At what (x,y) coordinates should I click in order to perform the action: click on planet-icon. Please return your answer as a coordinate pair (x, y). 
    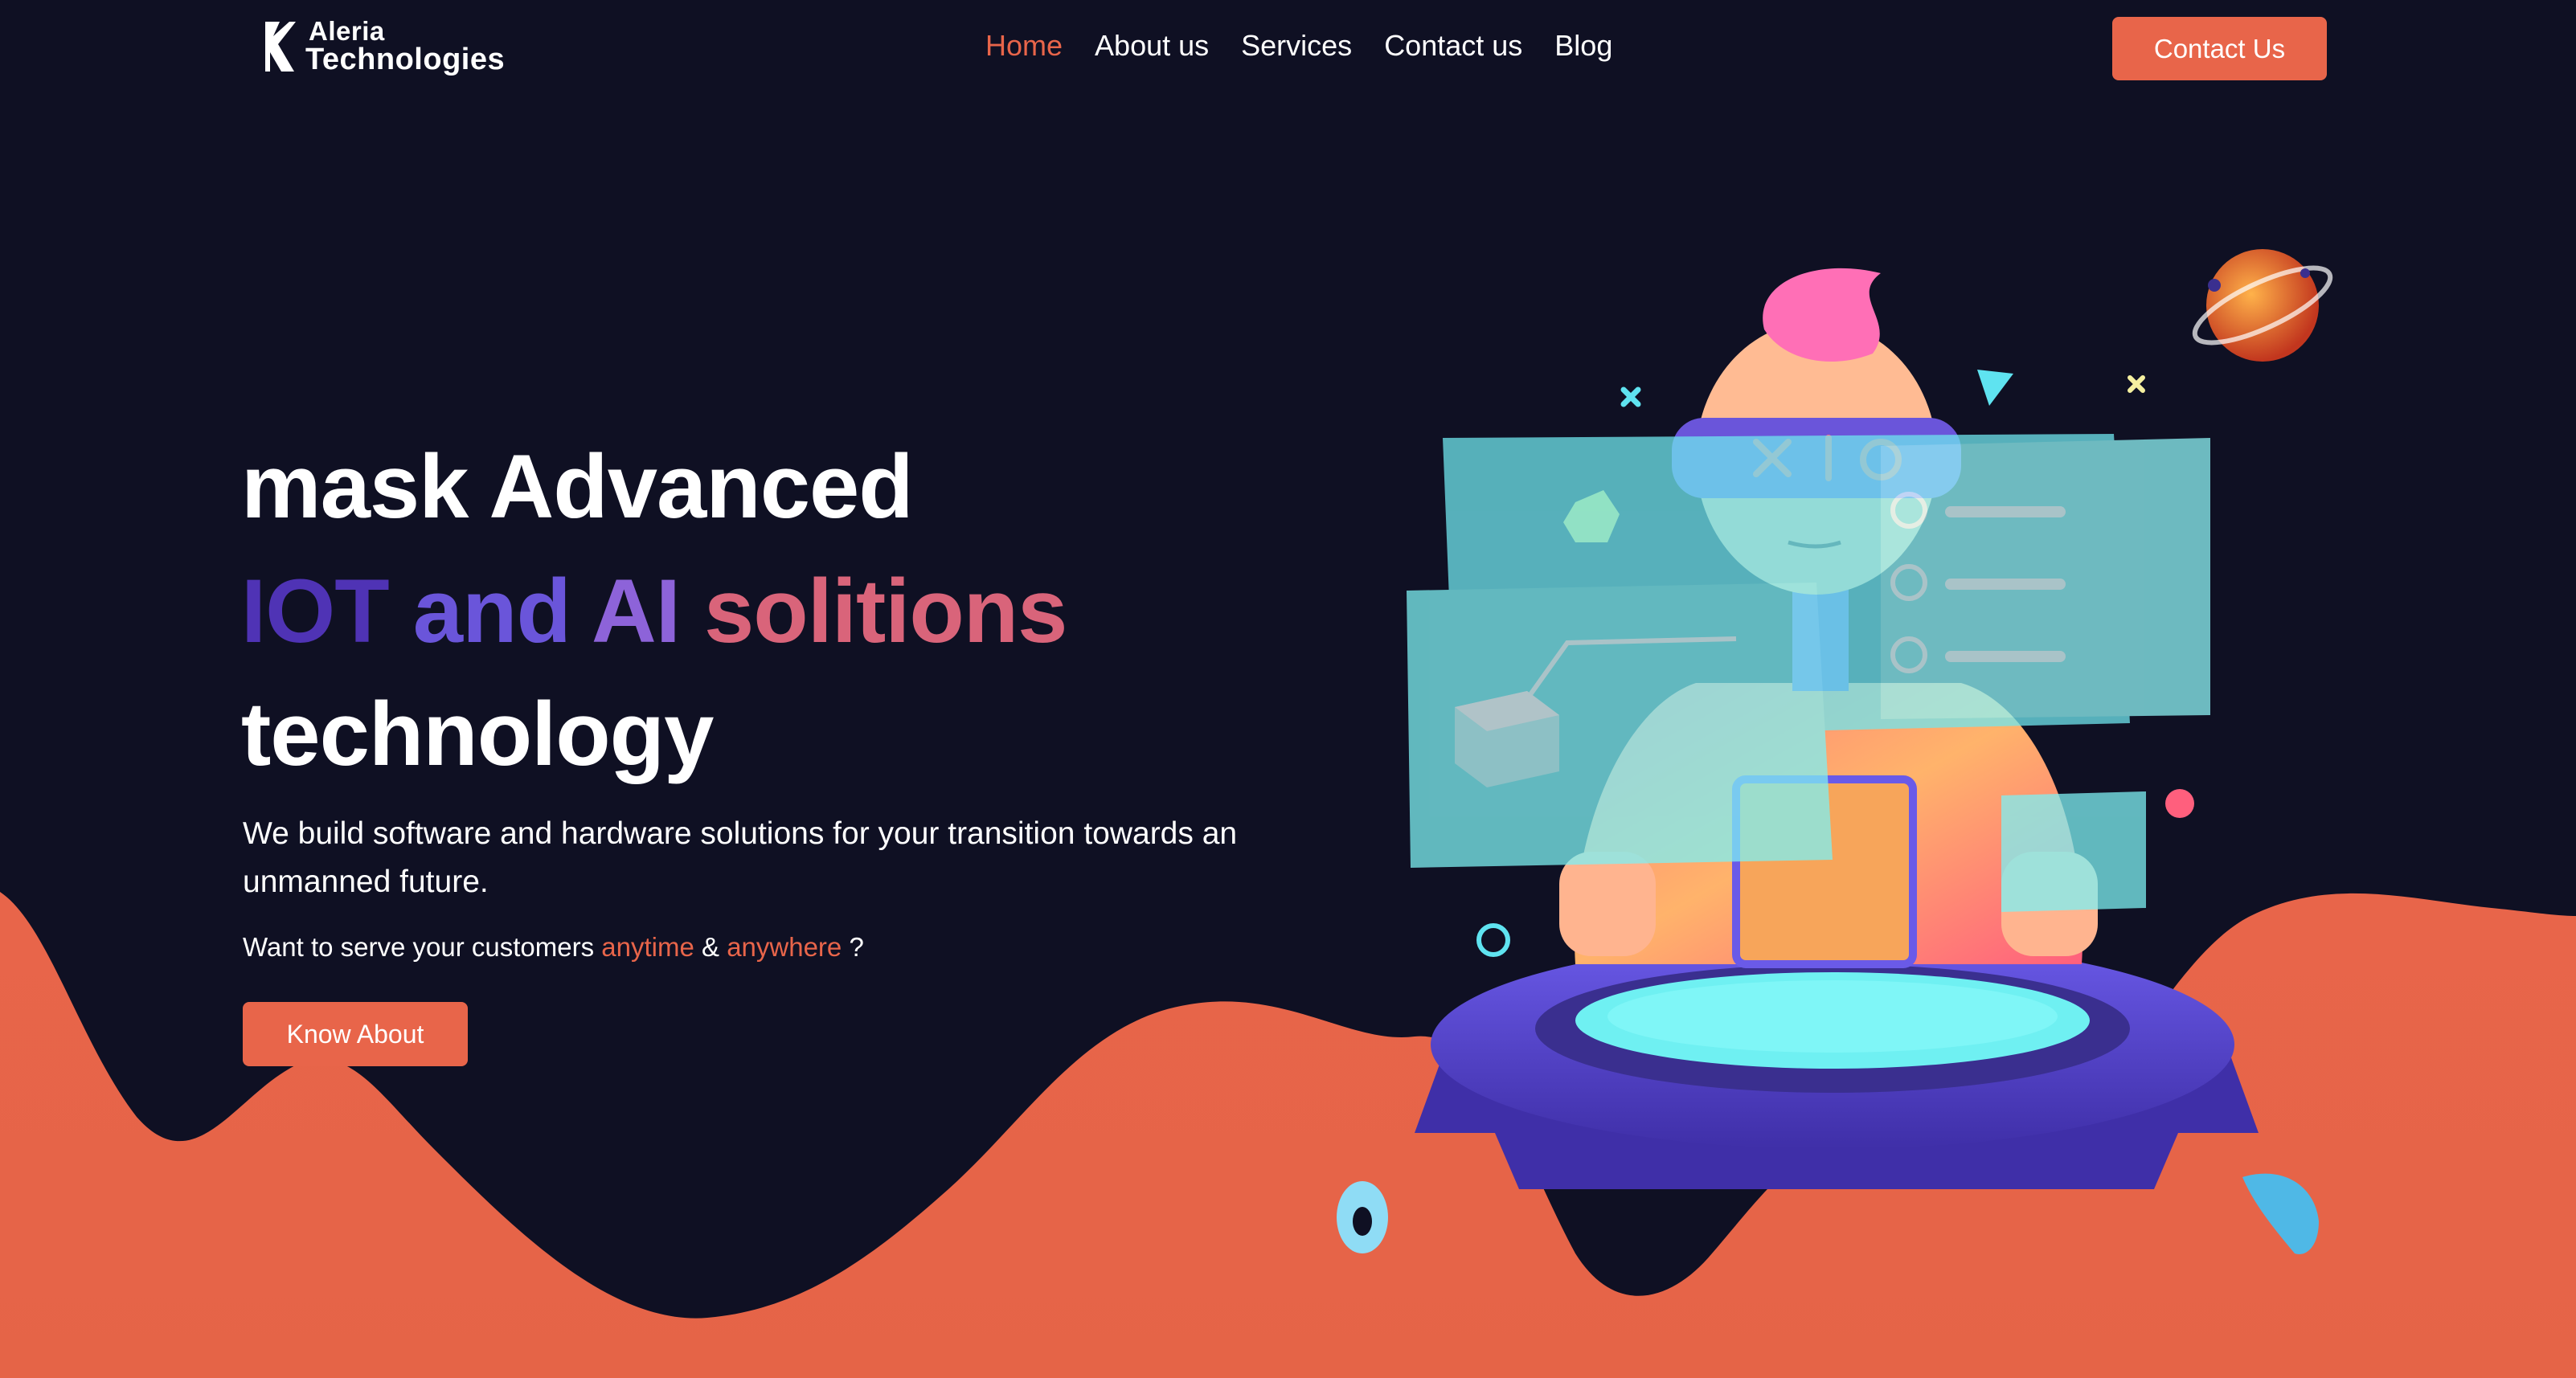
    Looking at the image, I should click on (2262, 306).